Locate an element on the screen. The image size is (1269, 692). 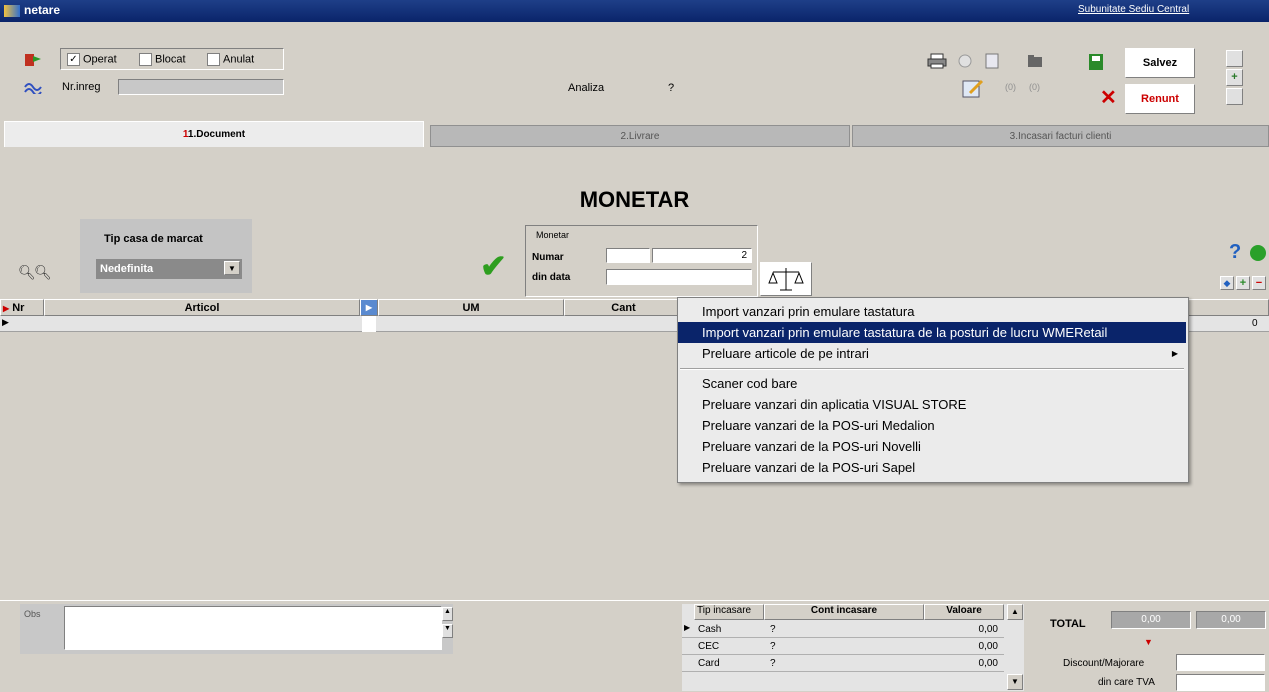
blocat-label: Blocat is located at coordinates (170, 59).